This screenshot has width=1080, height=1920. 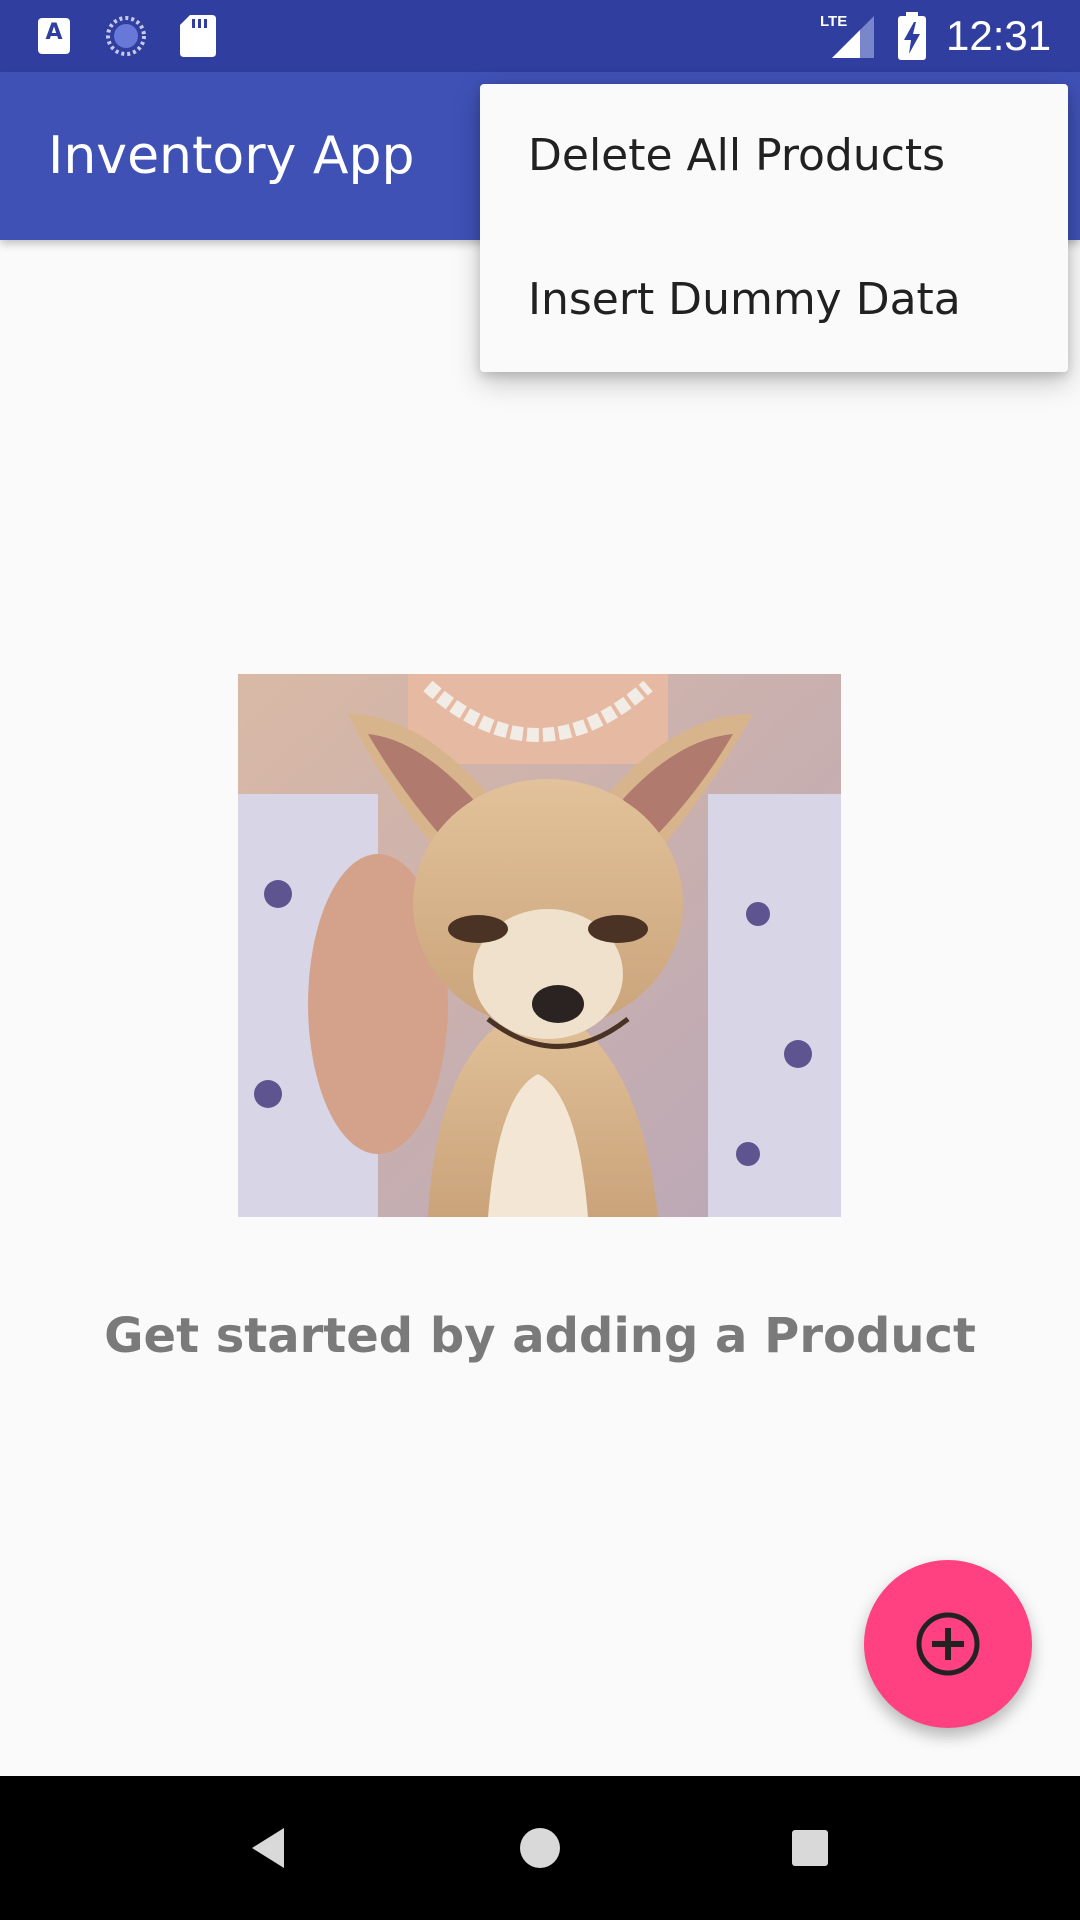 I want to click on add-circle-icon, so click(x=948, y=1644).